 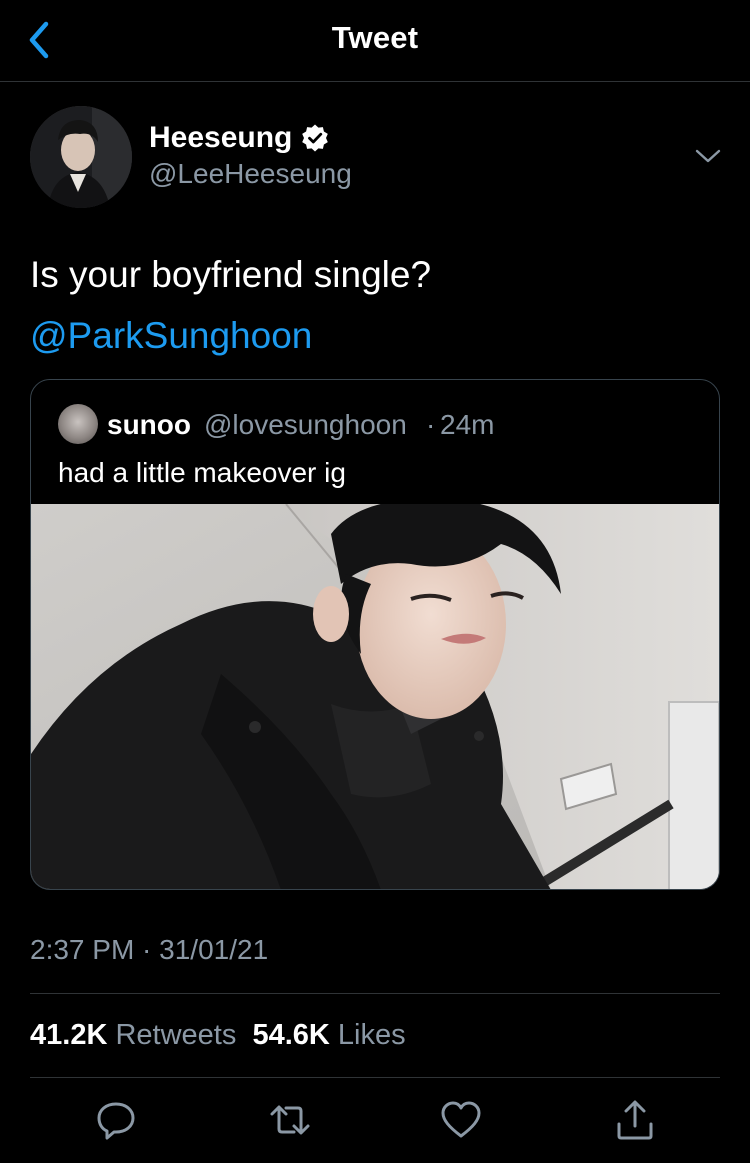 I want to click on tweet-body: Is your boyfriend single? @ParkSunghoon, so click(x=375, y=305).